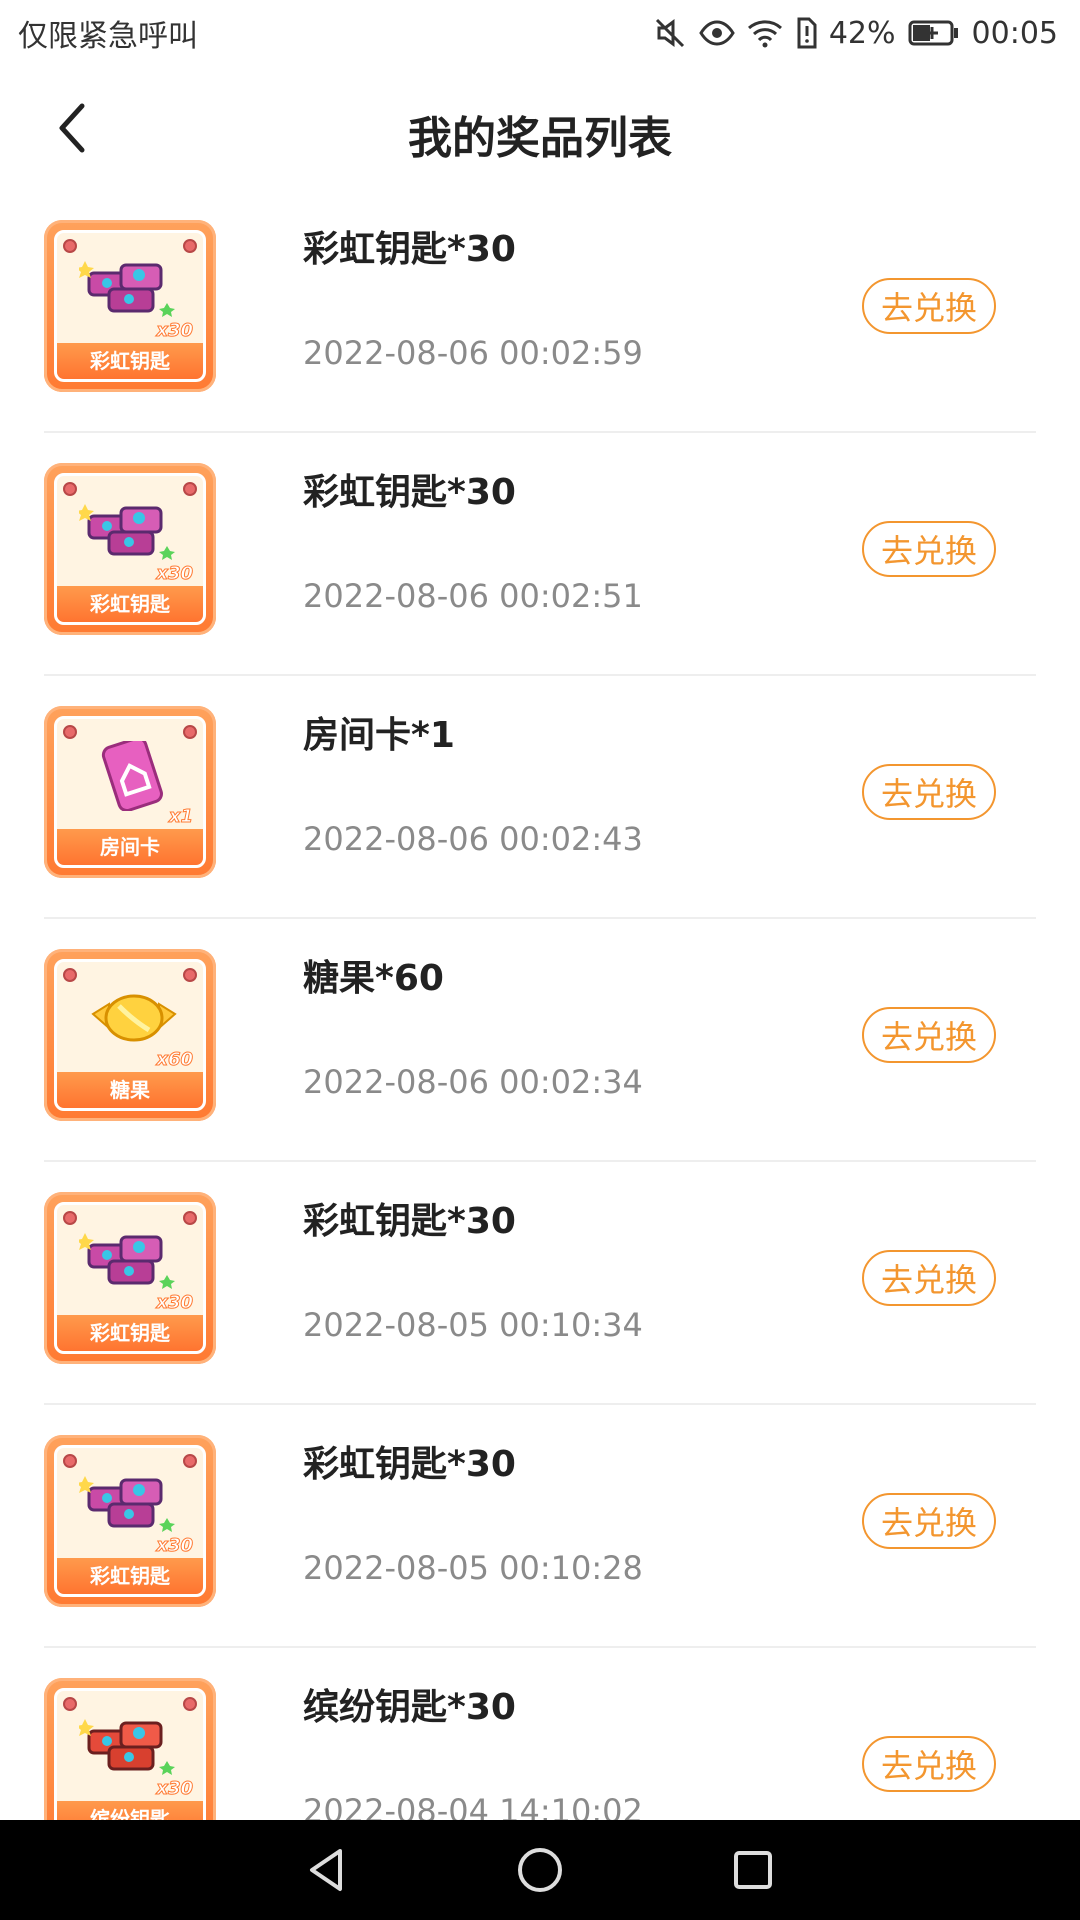 The height and width of the screenshot is (1920, 1080). What do you see at coordinates (540, 554) in the screenshot?
I see `prize-row: x30 彩虹钥匙 彩虹钥匙*30 2022-08-06 00:02:51 去兑换` at bounding box center [540, 554].